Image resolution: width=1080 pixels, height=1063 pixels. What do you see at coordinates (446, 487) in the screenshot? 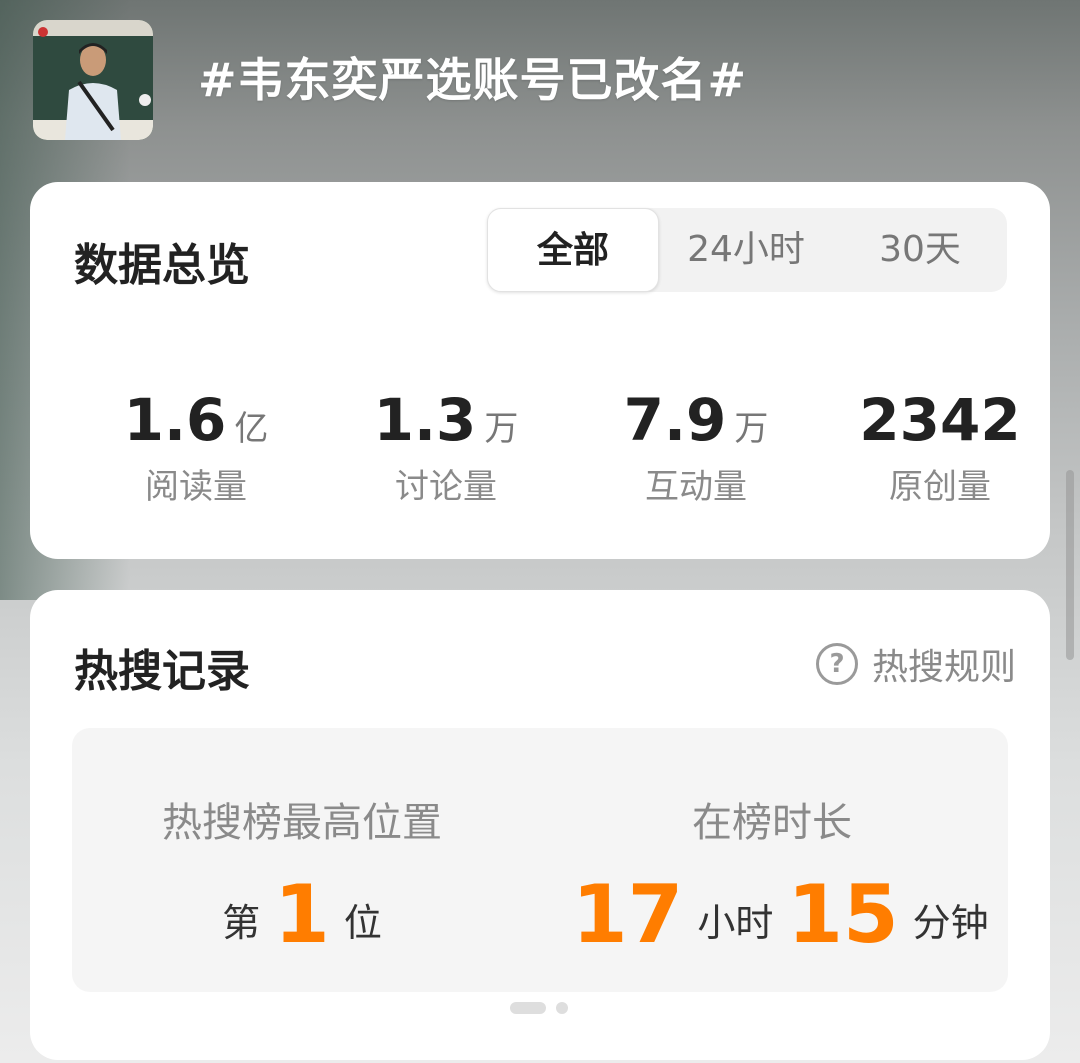
I see `stat-label: 讨论量` at bounding box center [446, 487].